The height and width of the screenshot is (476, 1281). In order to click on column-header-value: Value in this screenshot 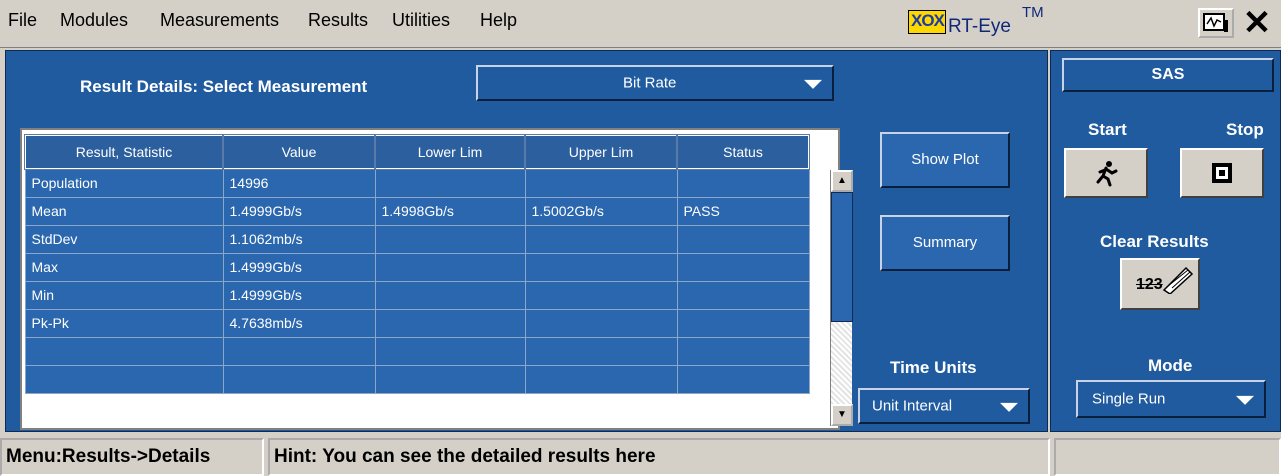, I will do `click(299, 152)`.